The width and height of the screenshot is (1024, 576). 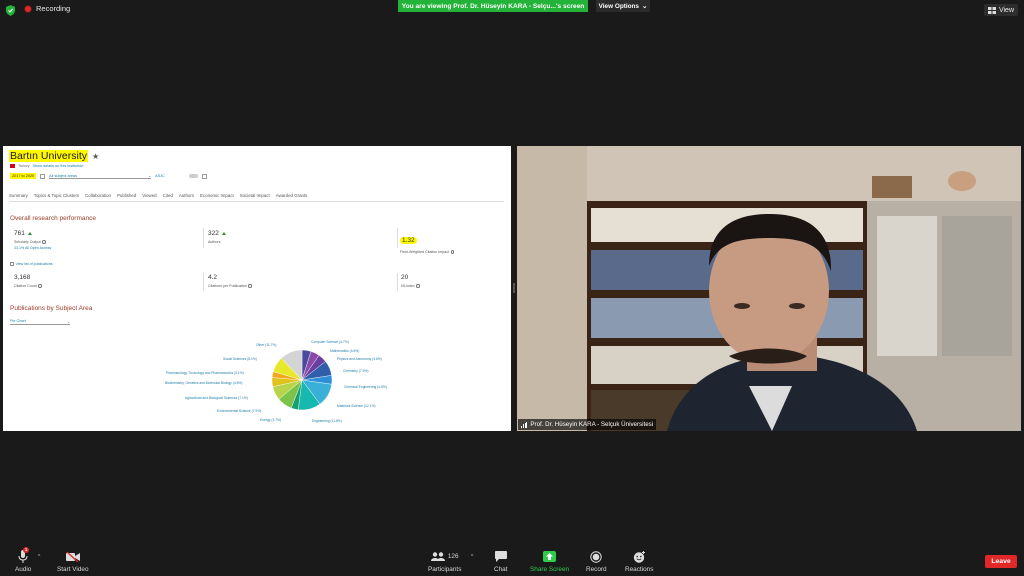 I want to click on view-label: View, so click(x=1006, y=10).